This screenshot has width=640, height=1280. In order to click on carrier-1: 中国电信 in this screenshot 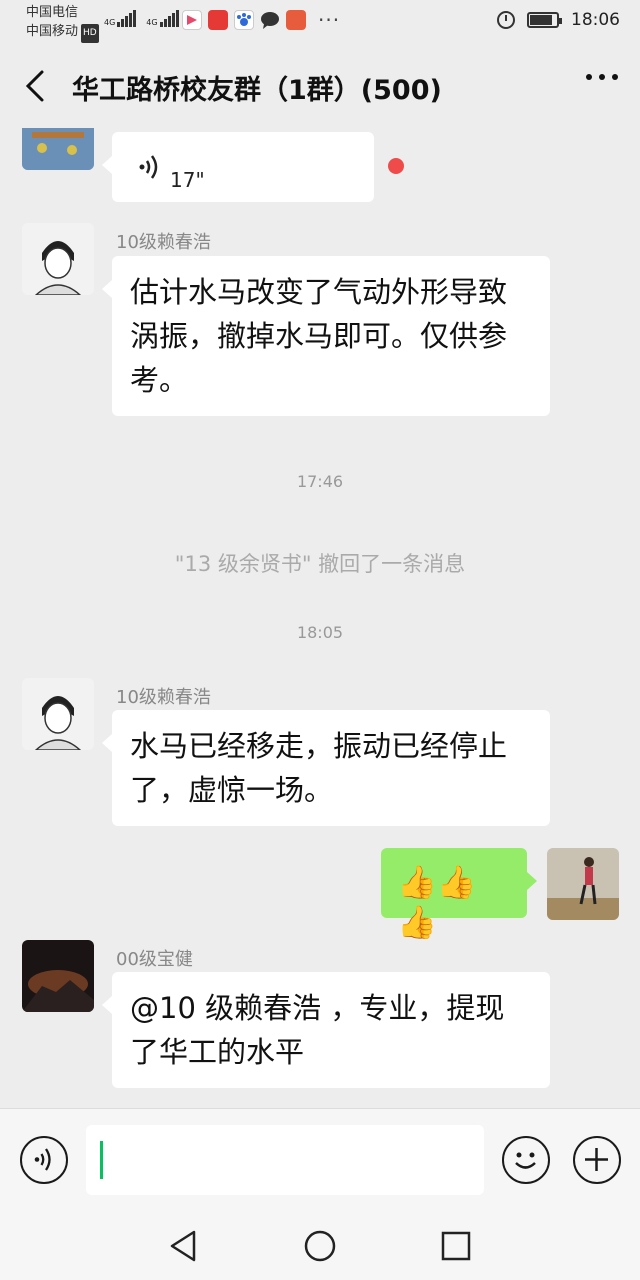, I will do `click(52, 12)`.